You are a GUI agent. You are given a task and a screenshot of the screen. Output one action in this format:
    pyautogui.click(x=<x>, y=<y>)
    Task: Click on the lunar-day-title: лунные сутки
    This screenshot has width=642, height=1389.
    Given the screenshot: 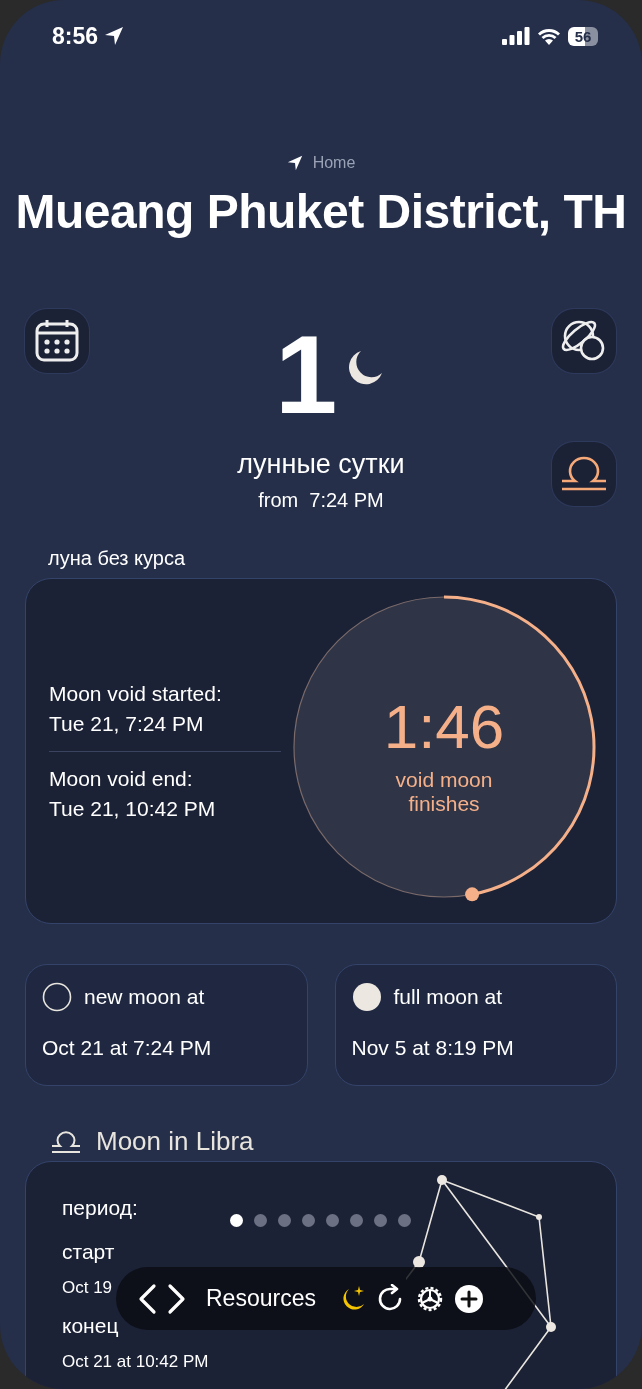 What is the action you would take?
    pyautogui.click(x=321, y=464)
    